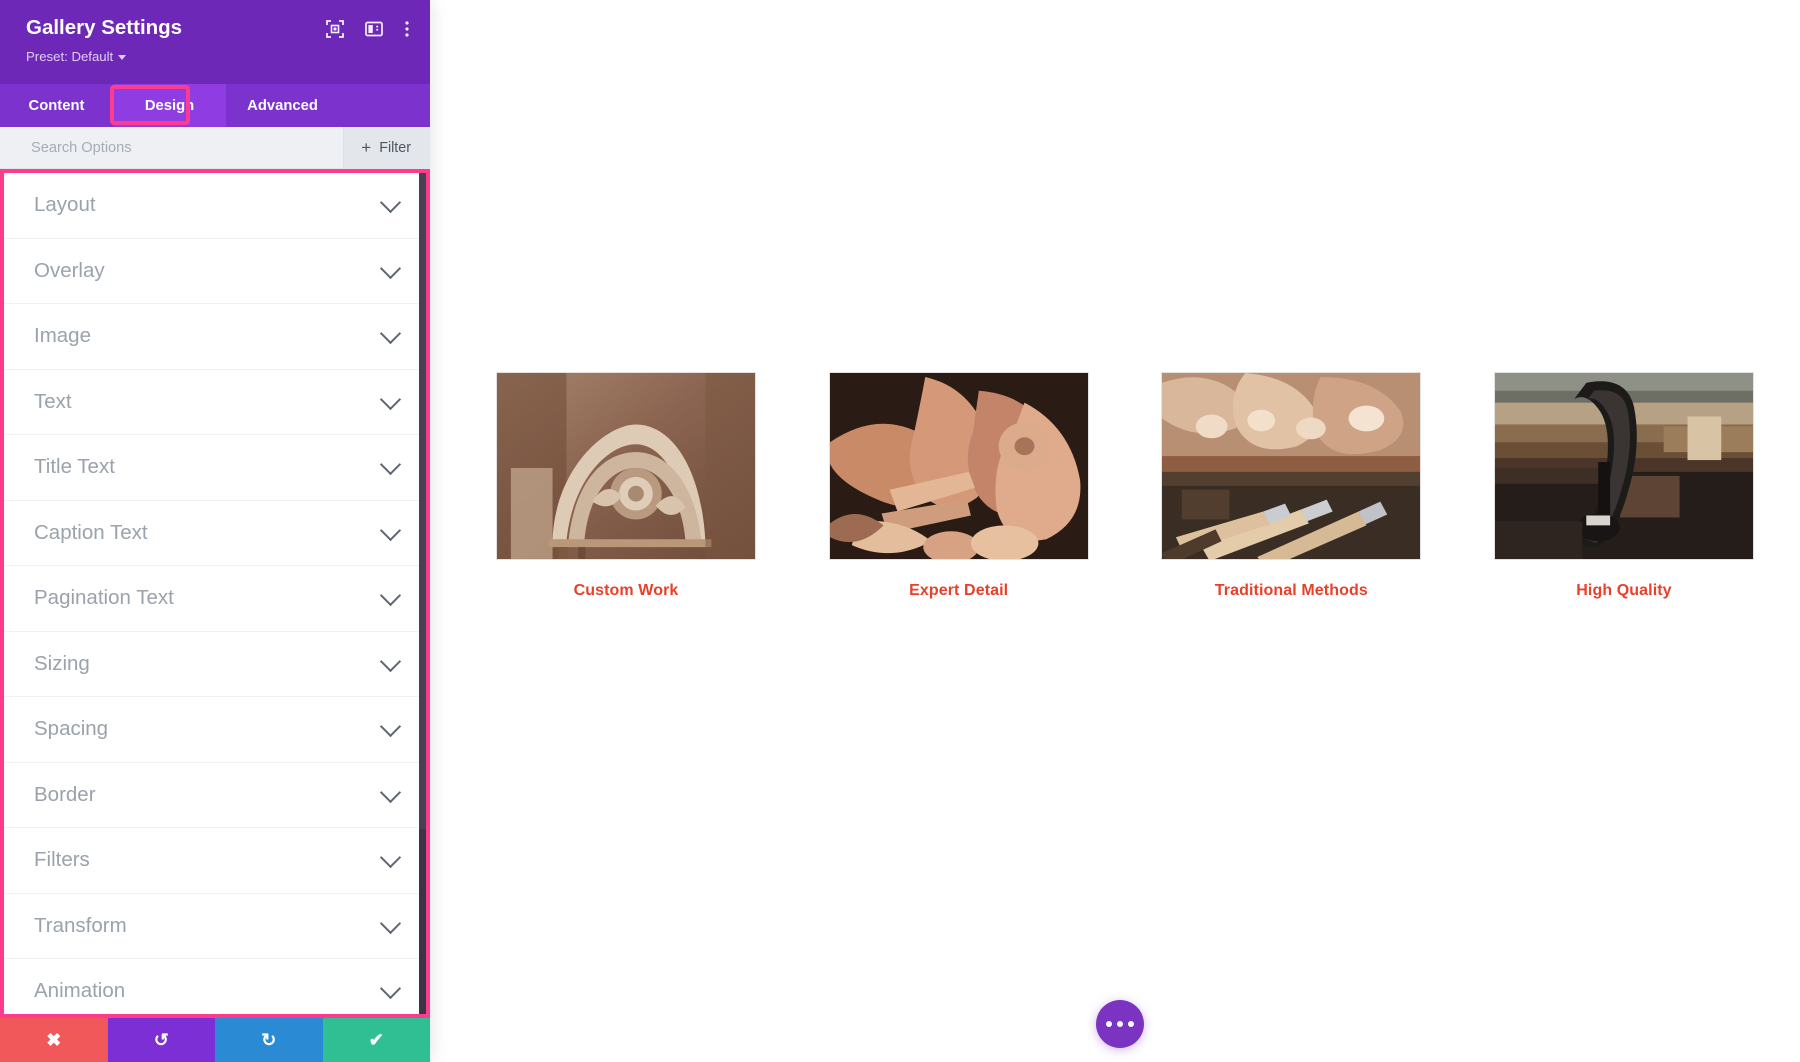 The width and height of the screenshot is (1800, 1062). What do you see at coordinates (422, 501) in the screenshot?
I see `scrollbar-thumb` at bounding box center [422, 501].